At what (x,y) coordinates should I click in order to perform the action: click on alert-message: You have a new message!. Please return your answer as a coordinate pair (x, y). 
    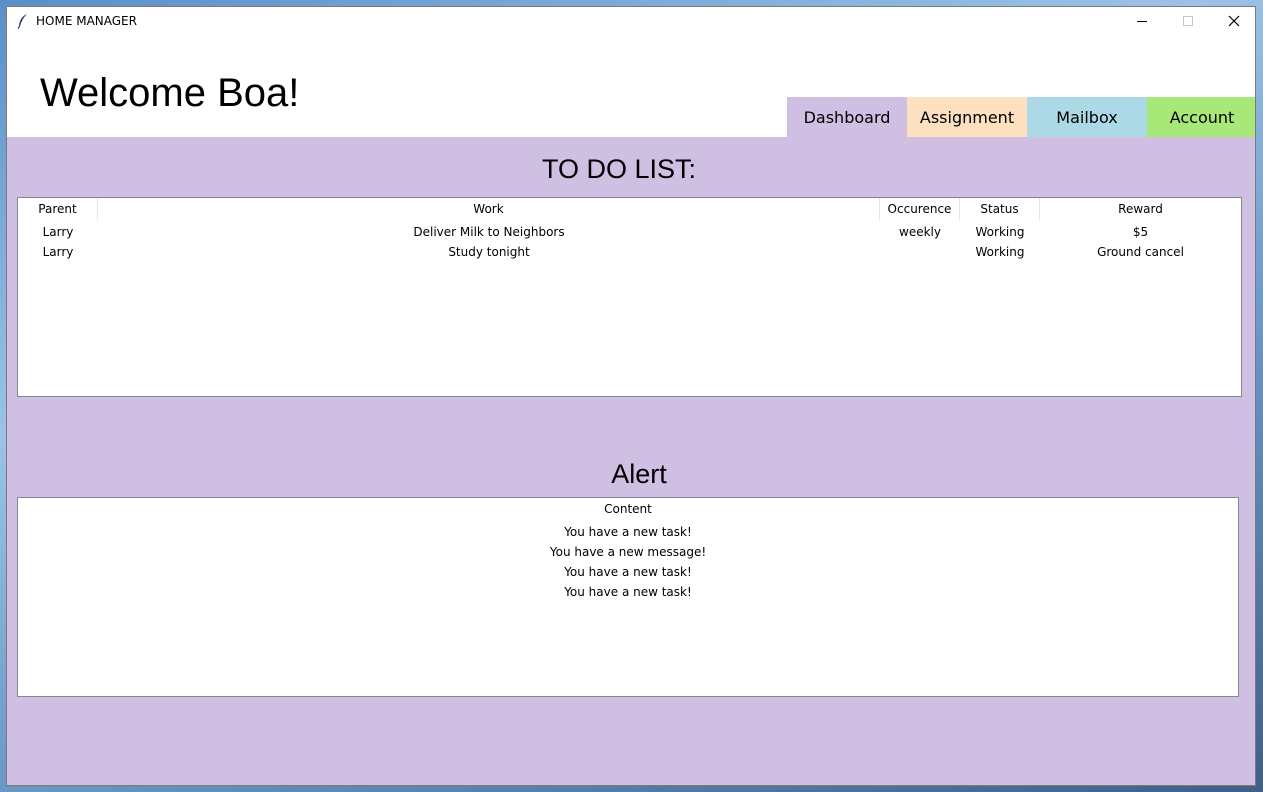
    Looking at the image, I should click on (628, 552).